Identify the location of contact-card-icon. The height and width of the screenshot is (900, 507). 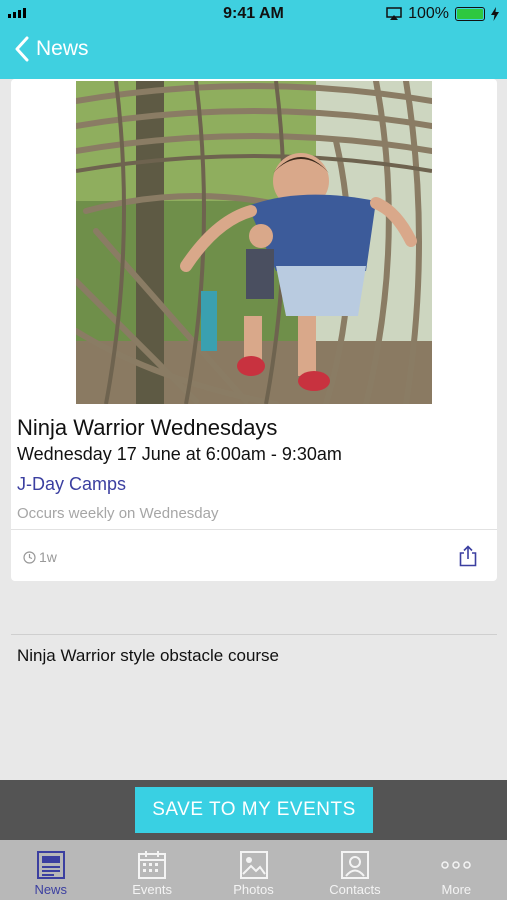
(354, 865).